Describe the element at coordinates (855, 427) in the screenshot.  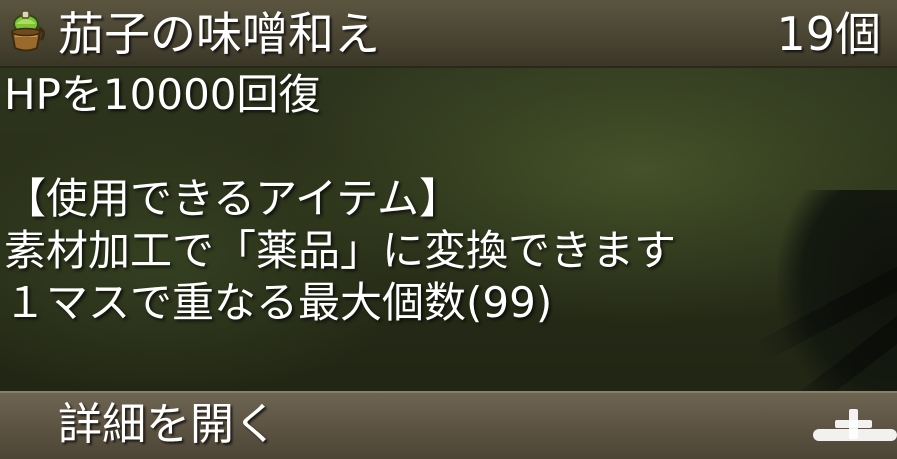
I see `plus-icon` at that location.